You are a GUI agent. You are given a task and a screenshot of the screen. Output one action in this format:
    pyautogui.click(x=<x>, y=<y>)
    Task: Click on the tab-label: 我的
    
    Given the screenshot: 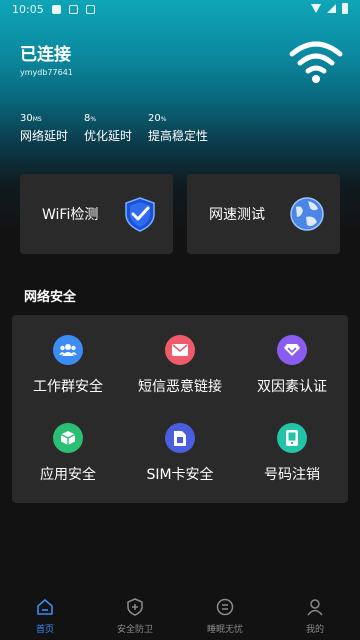 What is the action you would take?
    pyautogui.click(x=314, y=630)
    